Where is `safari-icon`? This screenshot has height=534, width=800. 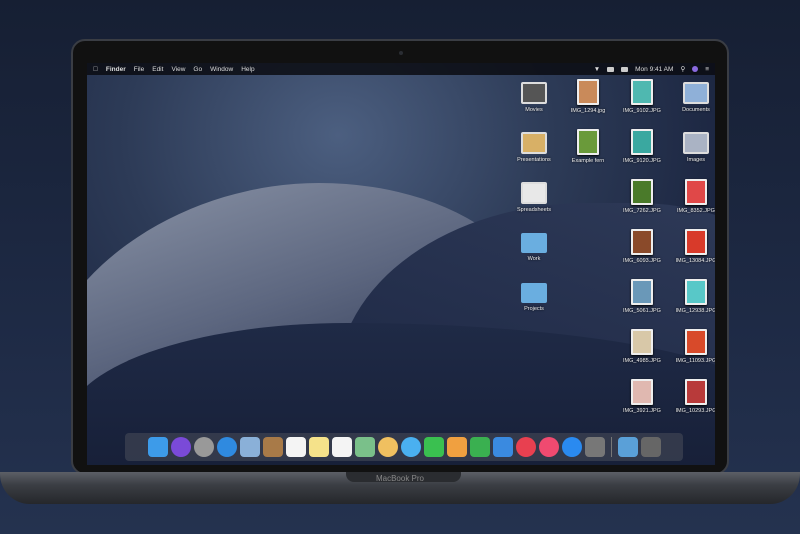
safari-icon is located at coordinates (226, 447).